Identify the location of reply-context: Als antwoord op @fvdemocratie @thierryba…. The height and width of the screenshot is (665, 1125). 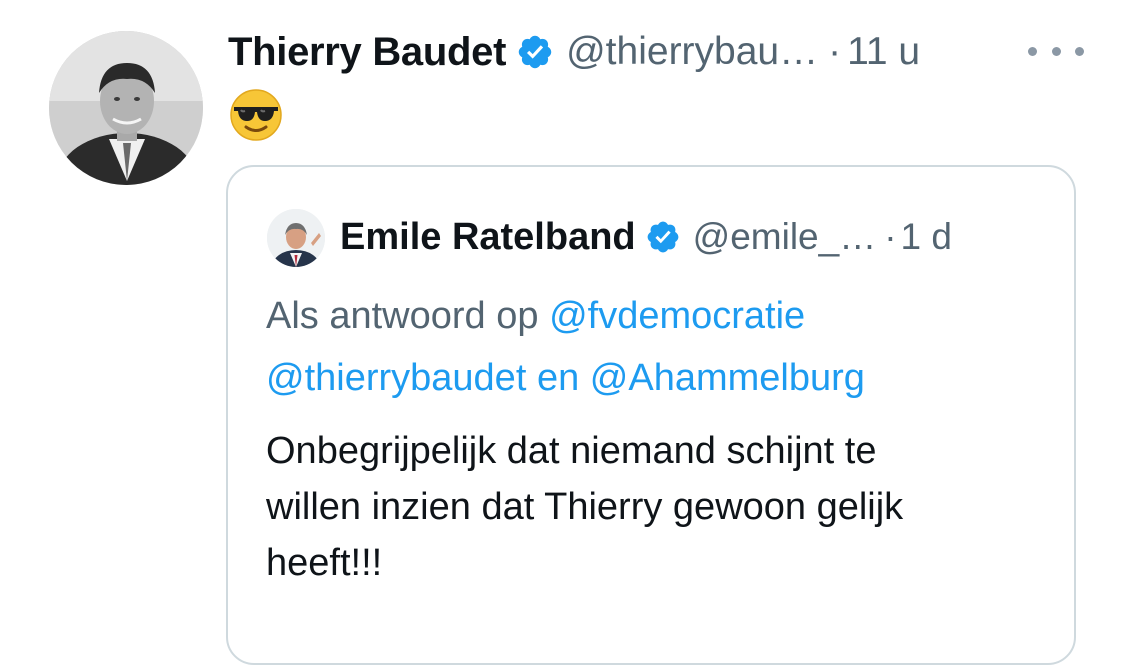
(656, 347).